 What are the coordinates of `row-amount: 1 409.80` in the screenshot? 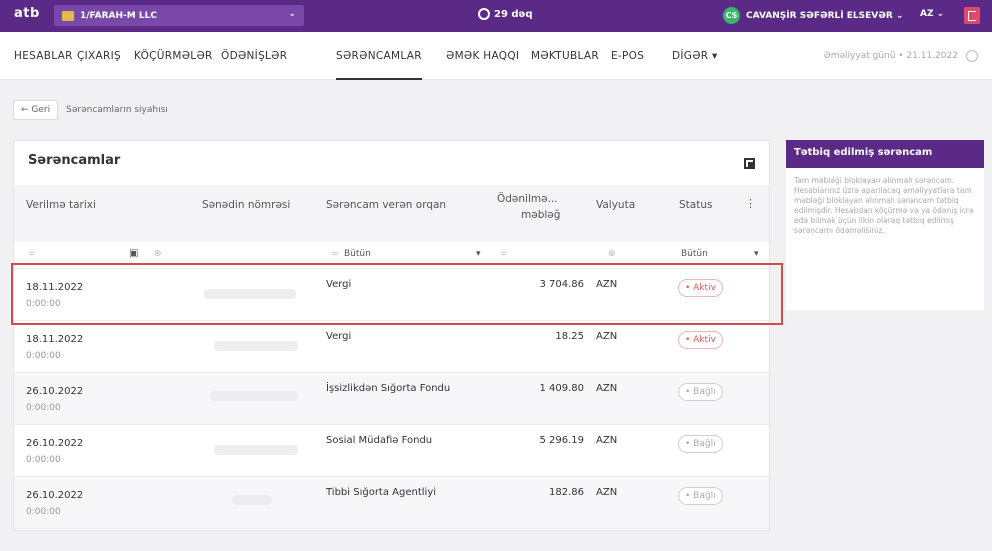 It's located at (561, 388).